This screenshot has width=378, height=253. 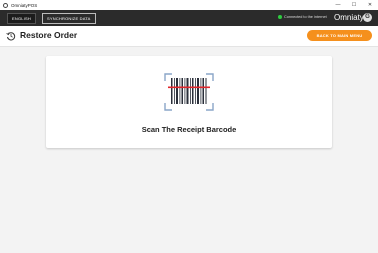 What do you see at coordinates (189, 129) in the screenshot?
I see `scan-instruction: Scan The Receipt Barcode` at bounding box center [189, 129].